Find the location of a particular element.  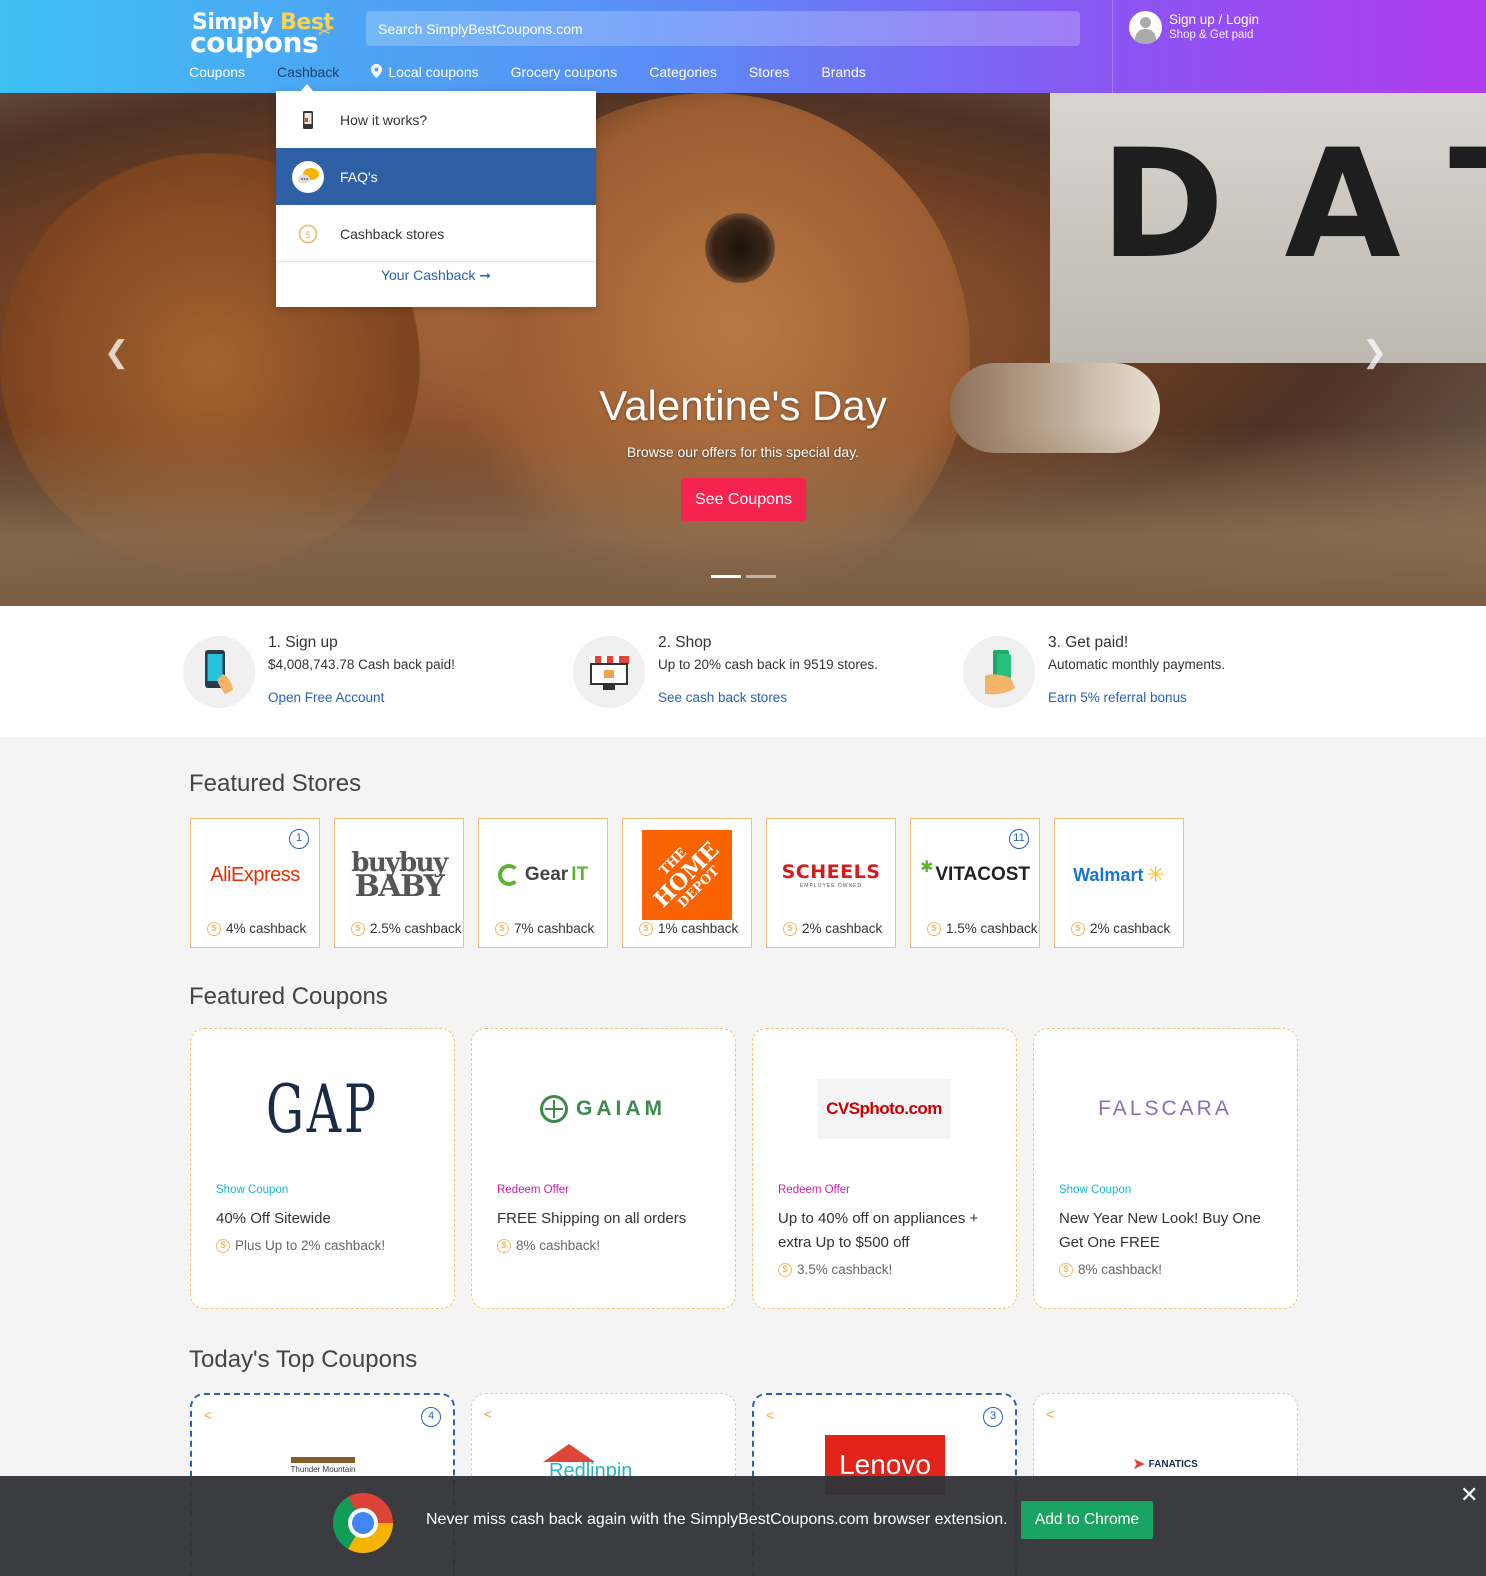

dropdown-item-how-it-works: How it works? is located at coordinates (436, 119).